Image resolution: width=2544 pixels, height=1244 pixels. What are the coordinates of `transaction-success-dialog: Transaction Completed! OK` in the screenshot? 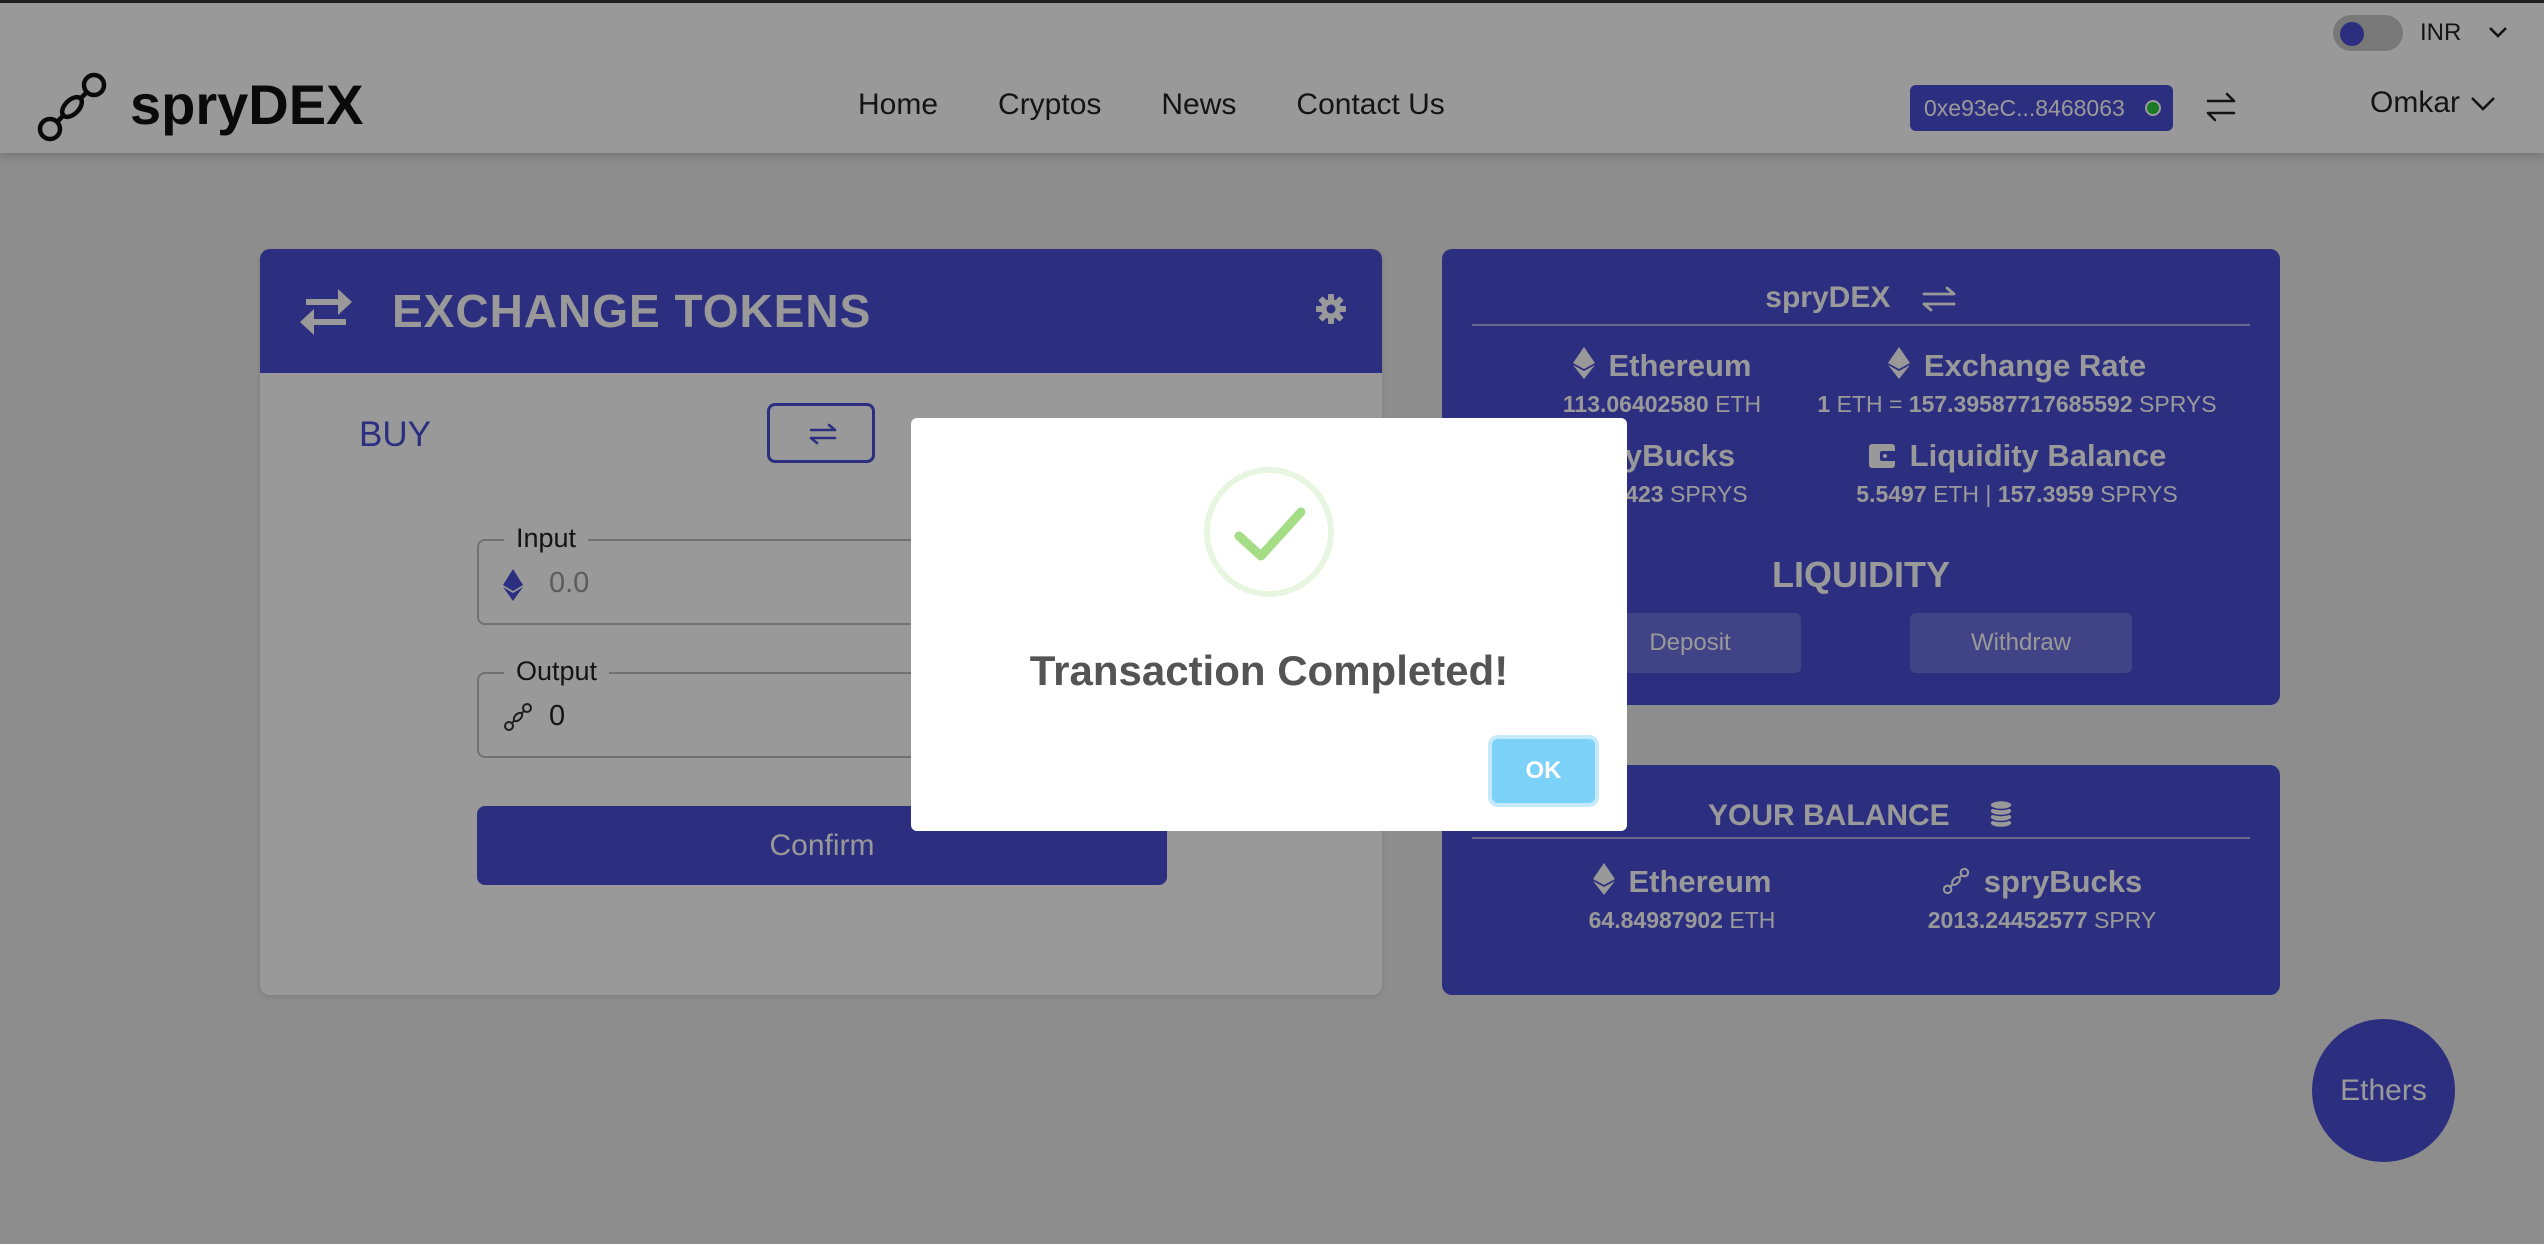 It's located at (1269, 624).